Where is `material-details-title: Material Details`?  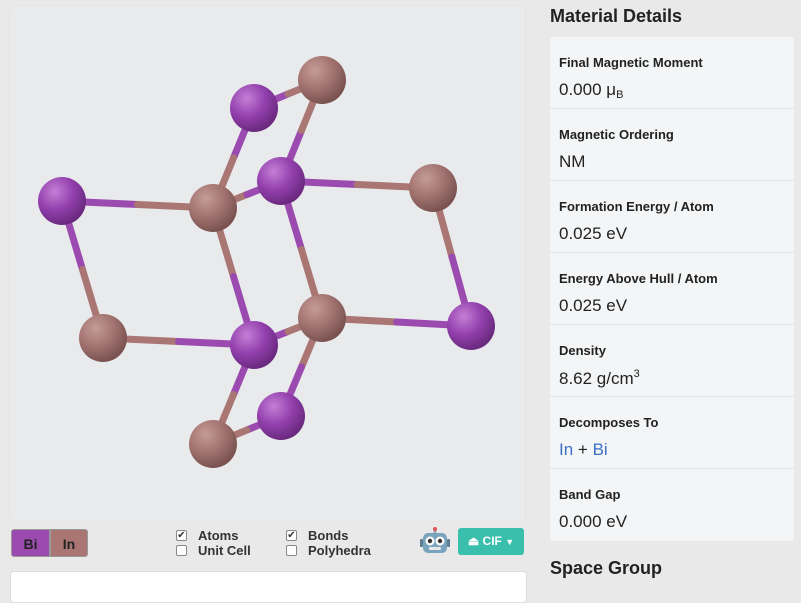
material-details-title: Material Details is located at coordinates (616, 16).